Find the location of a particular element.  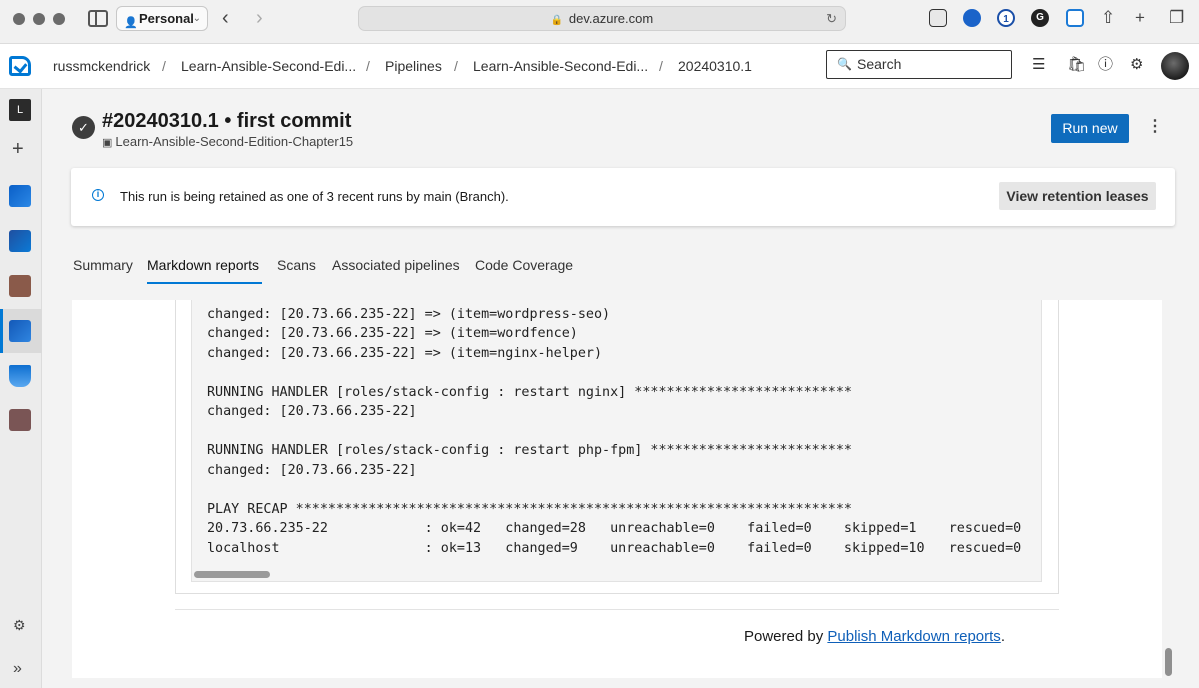

page-title: #20240310.1 • first commit is located at coordinates (227, 121).